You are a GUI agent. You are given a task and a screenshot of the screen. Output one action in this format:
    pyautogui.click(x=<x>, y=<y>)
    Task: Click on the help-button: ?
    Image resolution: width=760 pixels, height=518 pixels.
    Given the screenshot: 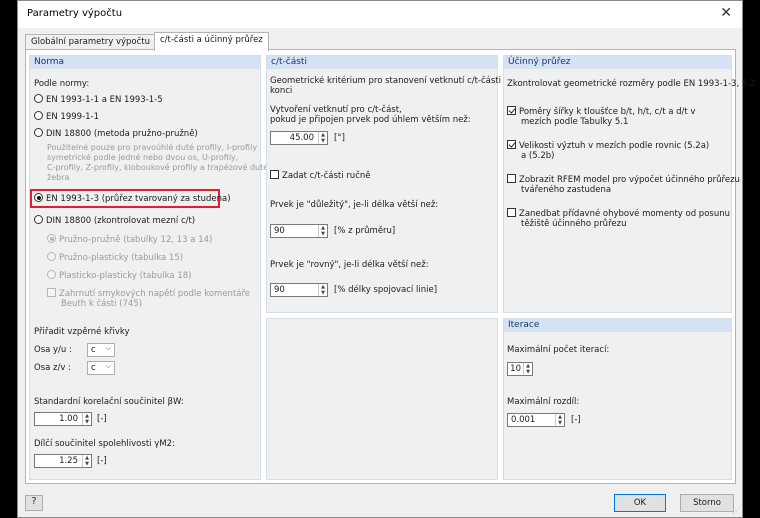 What is the action you would take?
    pyautogui.click(x=34, y=503)
    